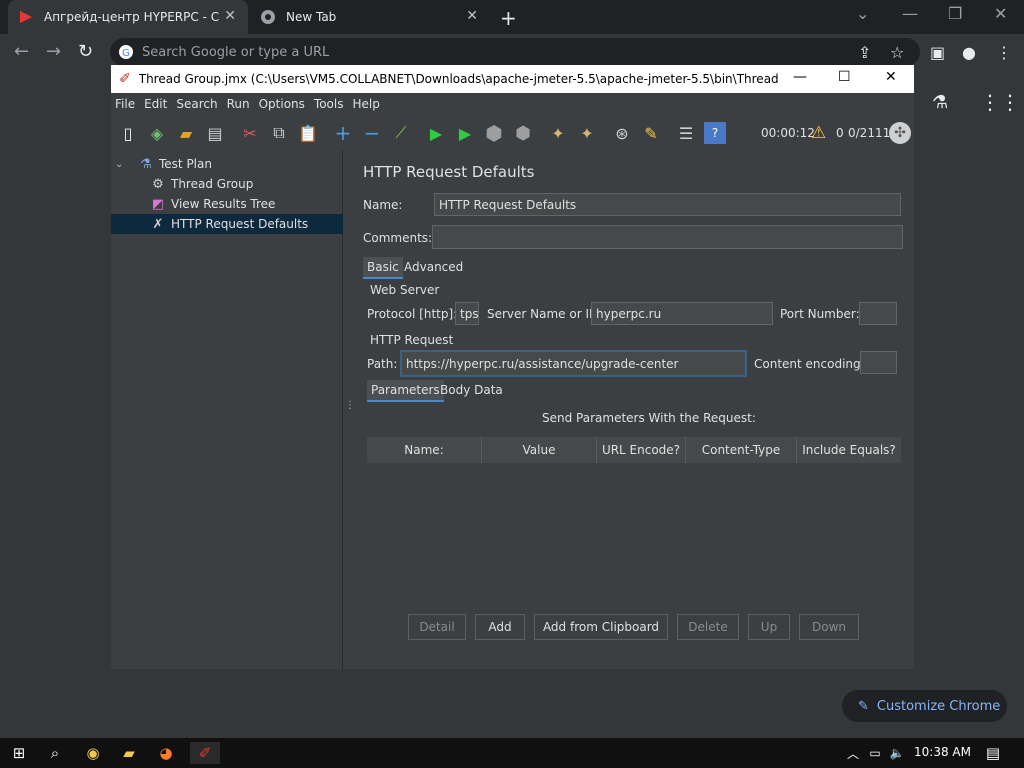 The width and height of the screenshot is (1024, 768). Describe the element at coordinates (122, 164) in the screenshot. I see `chevron-down-icon: ⌄` at that location.